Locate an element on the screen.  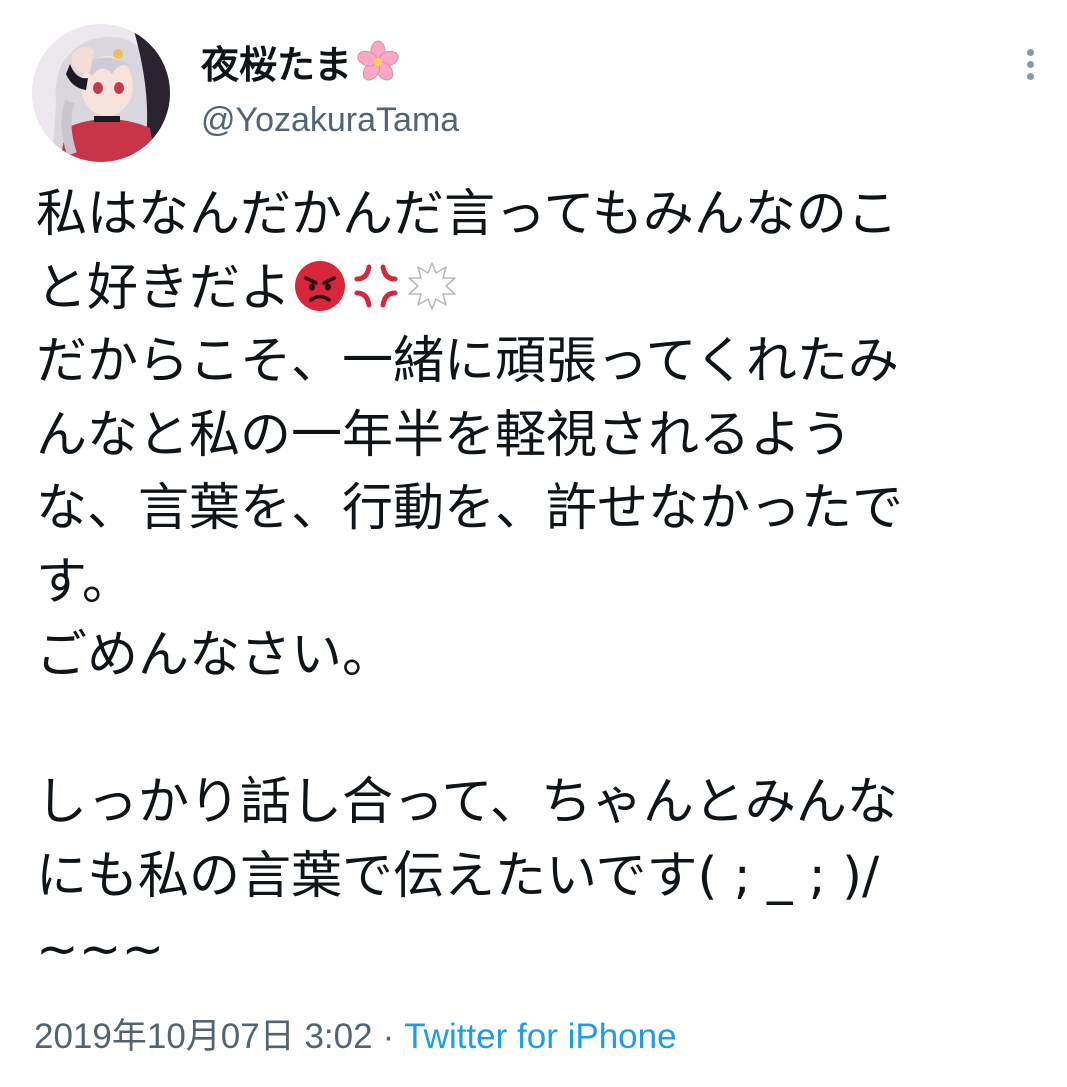
tweet-line: だからこそ、一緒に頑張ってくれたみ is located at coordinates (467, 361).